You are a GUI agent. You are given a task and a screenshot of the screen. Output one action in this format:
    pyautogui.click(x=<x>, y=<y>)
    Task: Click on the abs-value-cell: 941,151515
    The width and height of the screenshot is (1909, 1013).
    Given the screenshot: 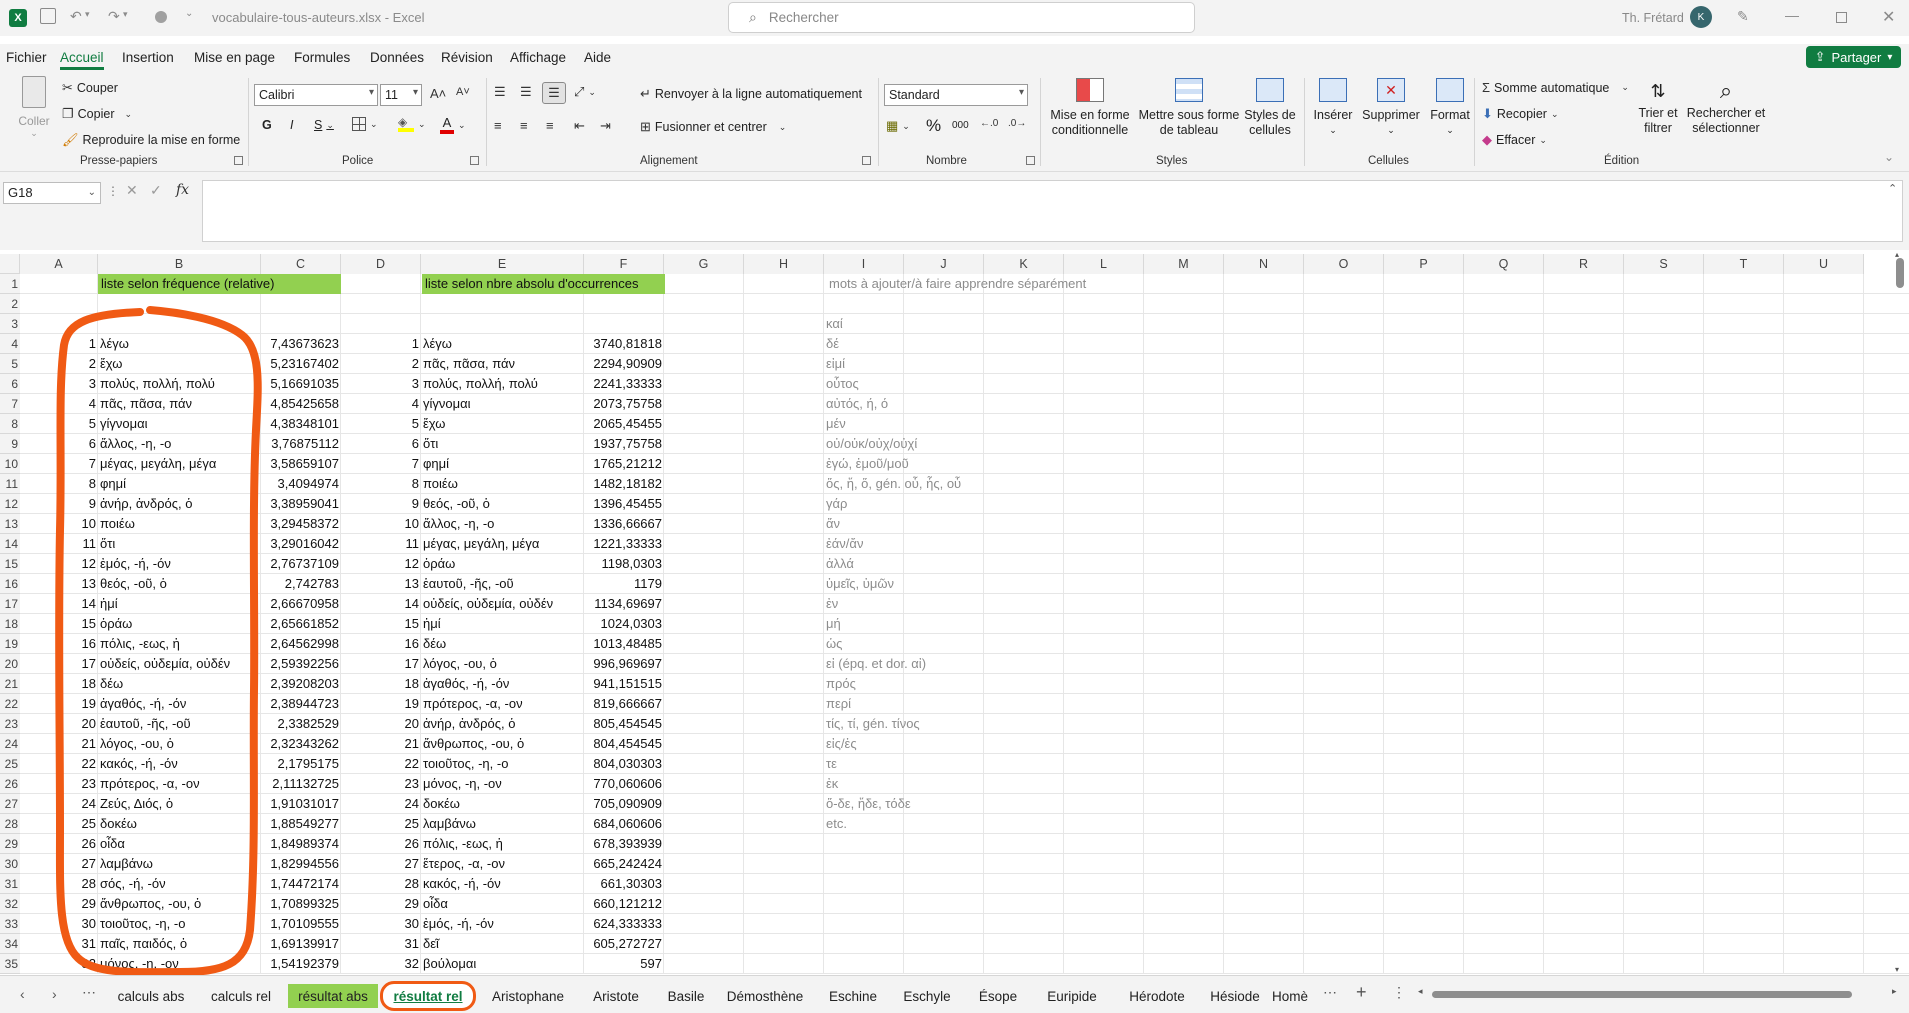 What is the action you would take?
    pyautogui.click(x=624, y=684)
    